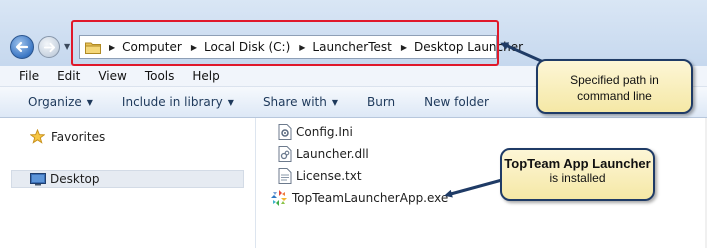 This screenshot has height=248, width=707. What do you see at coordinates (577, 178) in the screenshot?
I see `callout-launcher-line2: is installed` at bounding box center [577, 178].